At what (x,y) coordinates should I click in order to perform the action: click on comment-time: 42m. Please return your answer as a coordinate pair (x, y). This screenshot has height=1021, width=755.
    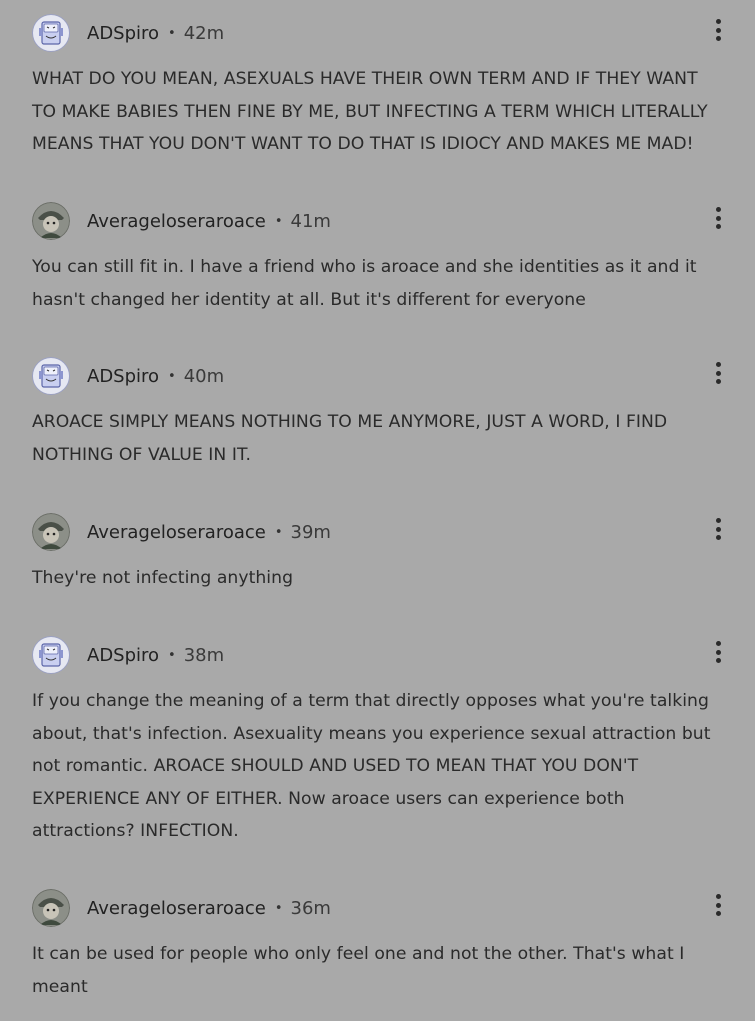
    Looking at the image, I should click on (204, 33).